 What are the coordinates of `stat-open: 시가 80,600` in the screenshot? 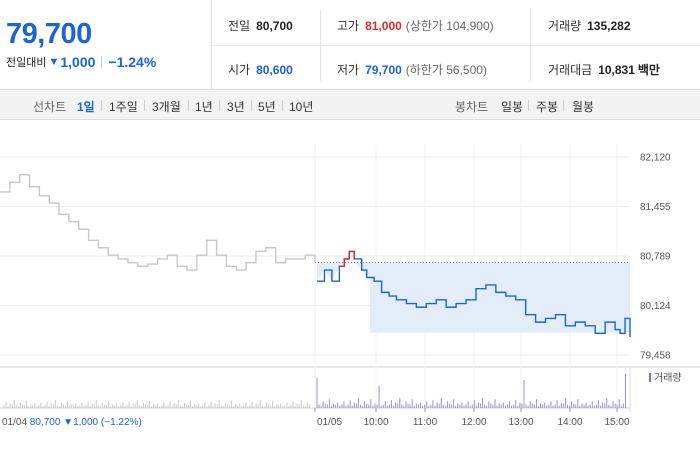 It's located at (260, 69).